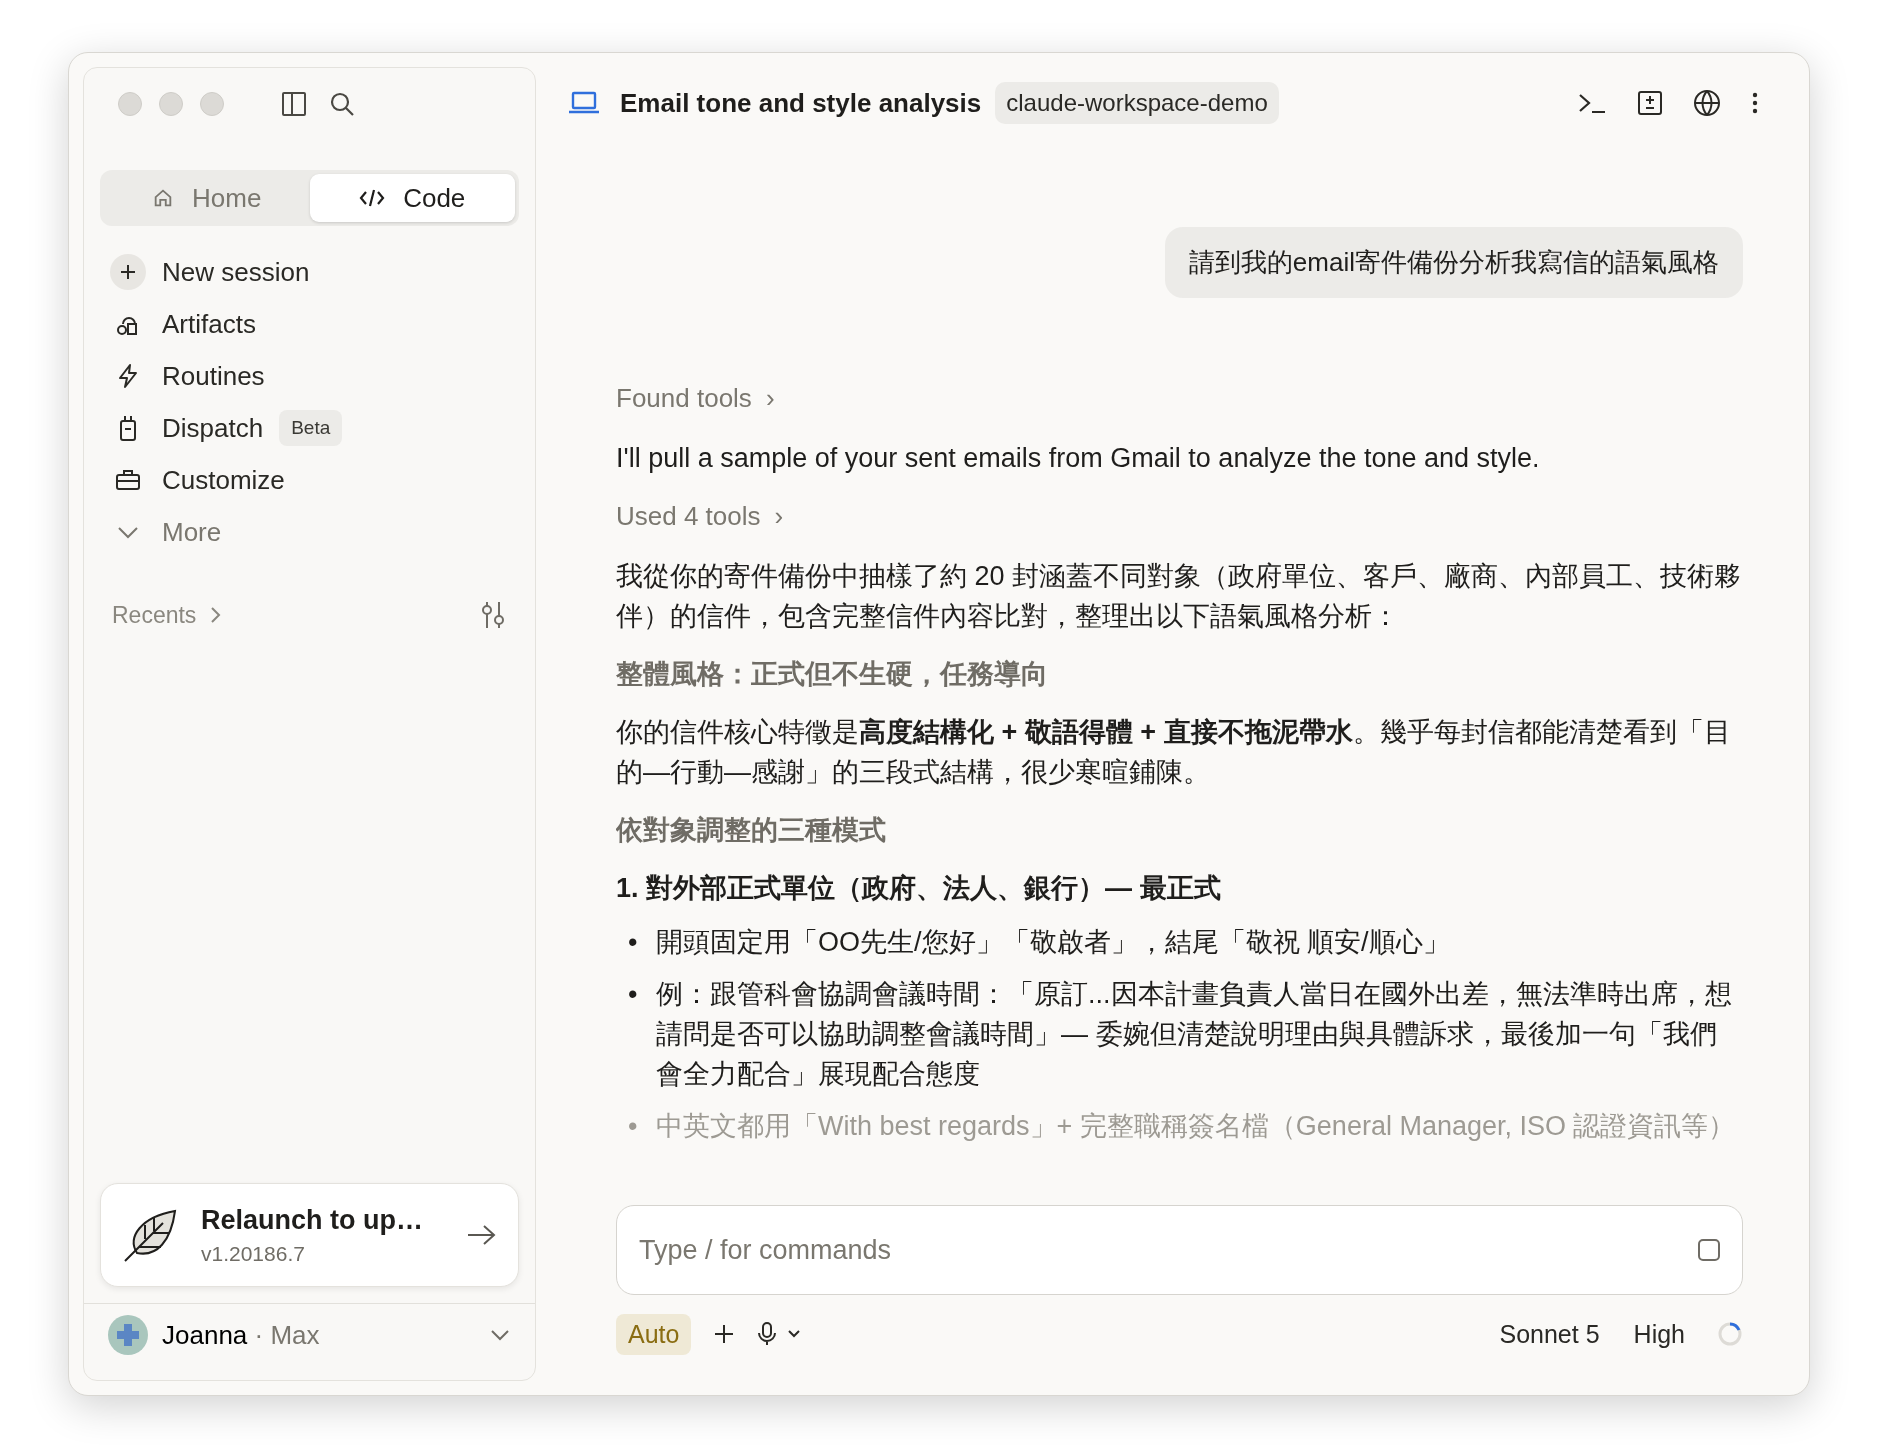 The image size is (1878, 1448). Describe the element at coordinates (128, 428) in the screenshot. I see `handheld-device-icon` at that location.